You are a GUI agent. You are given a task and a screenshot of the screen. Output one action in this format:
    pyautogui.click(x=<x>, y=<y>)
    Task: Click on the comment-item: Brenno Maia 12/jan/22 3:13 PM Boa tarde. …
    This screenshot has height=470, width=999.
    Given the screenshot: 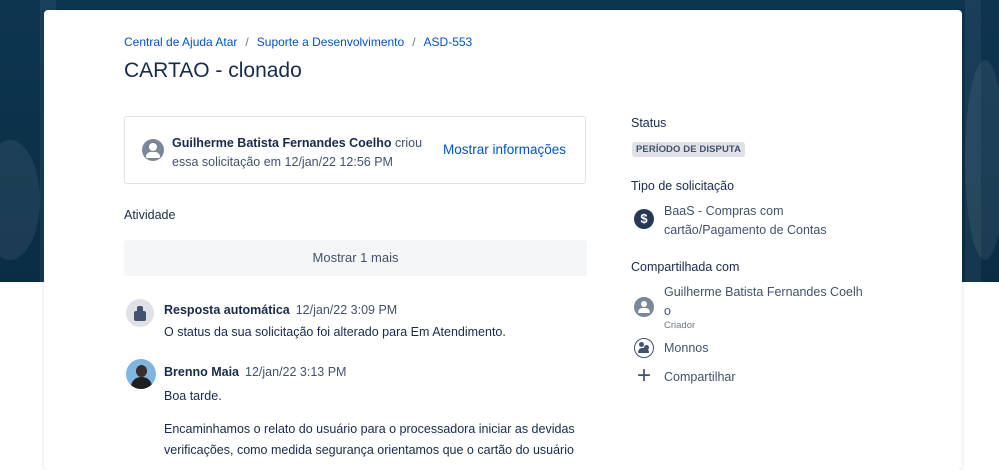 What is the action you would take?
    pyautogui.click(x=359, y=412)
    